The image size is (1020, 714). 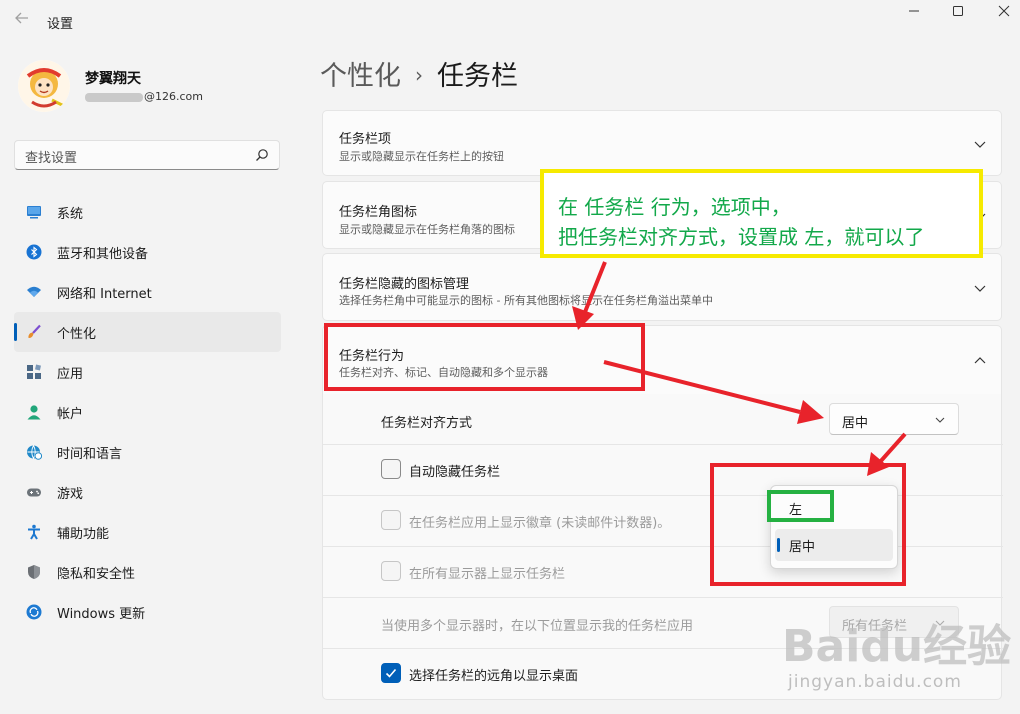 What do you see at coordinates (875, 682) in the screenshot?
I see `watermark-url: jingyan.baidu.com` at bounding box center [875, 682].